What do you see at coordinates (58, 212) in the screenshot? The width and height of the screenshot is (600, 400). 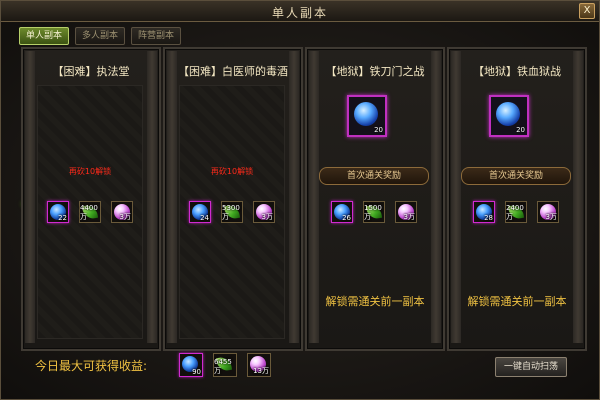 I see `reward-orb-slot: 22` at bounding box center [58, 212].